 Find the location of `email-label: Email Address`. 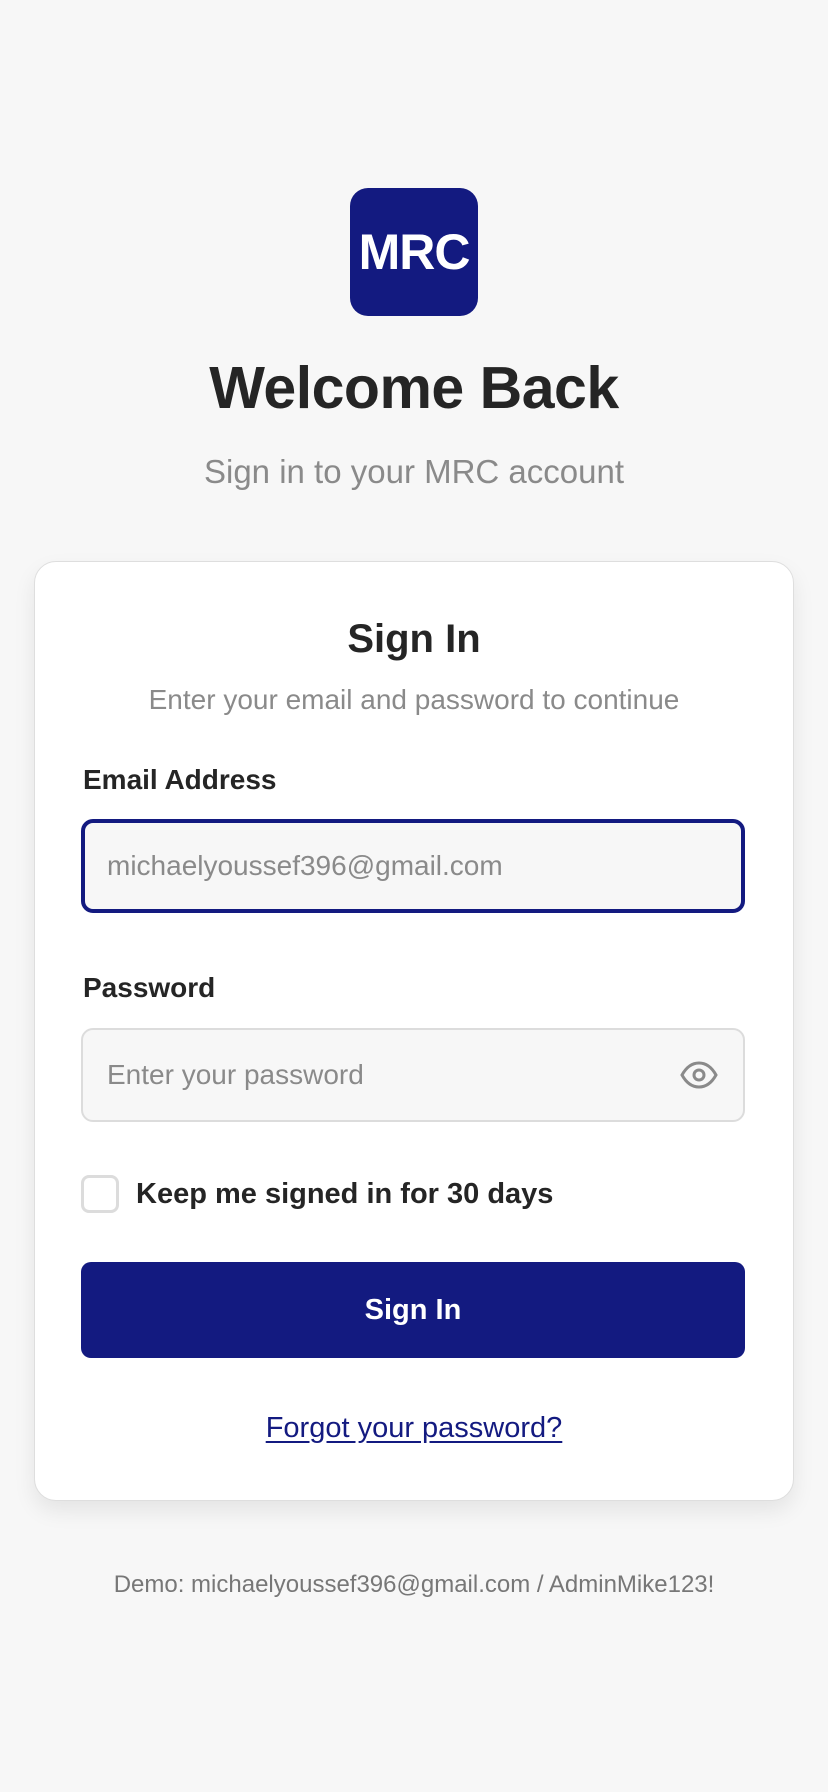

email-label: Email Address is located at coordinates (180, 779).